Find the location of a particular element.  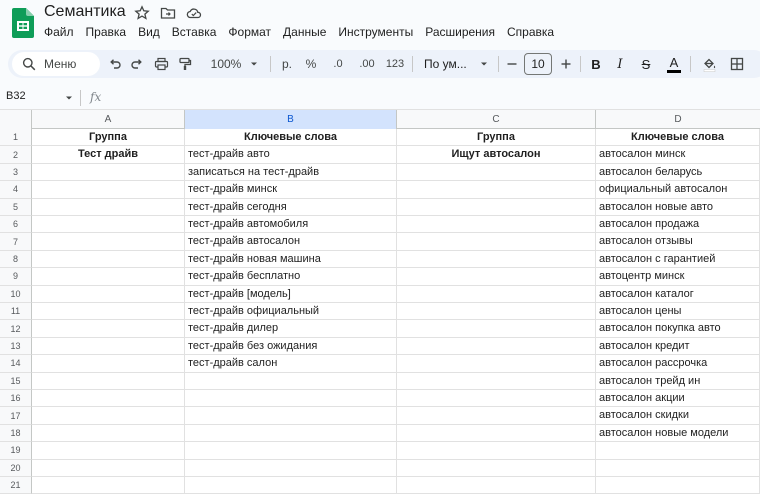

increase-decimal-button: .00 is located at coordinates (367, 64).